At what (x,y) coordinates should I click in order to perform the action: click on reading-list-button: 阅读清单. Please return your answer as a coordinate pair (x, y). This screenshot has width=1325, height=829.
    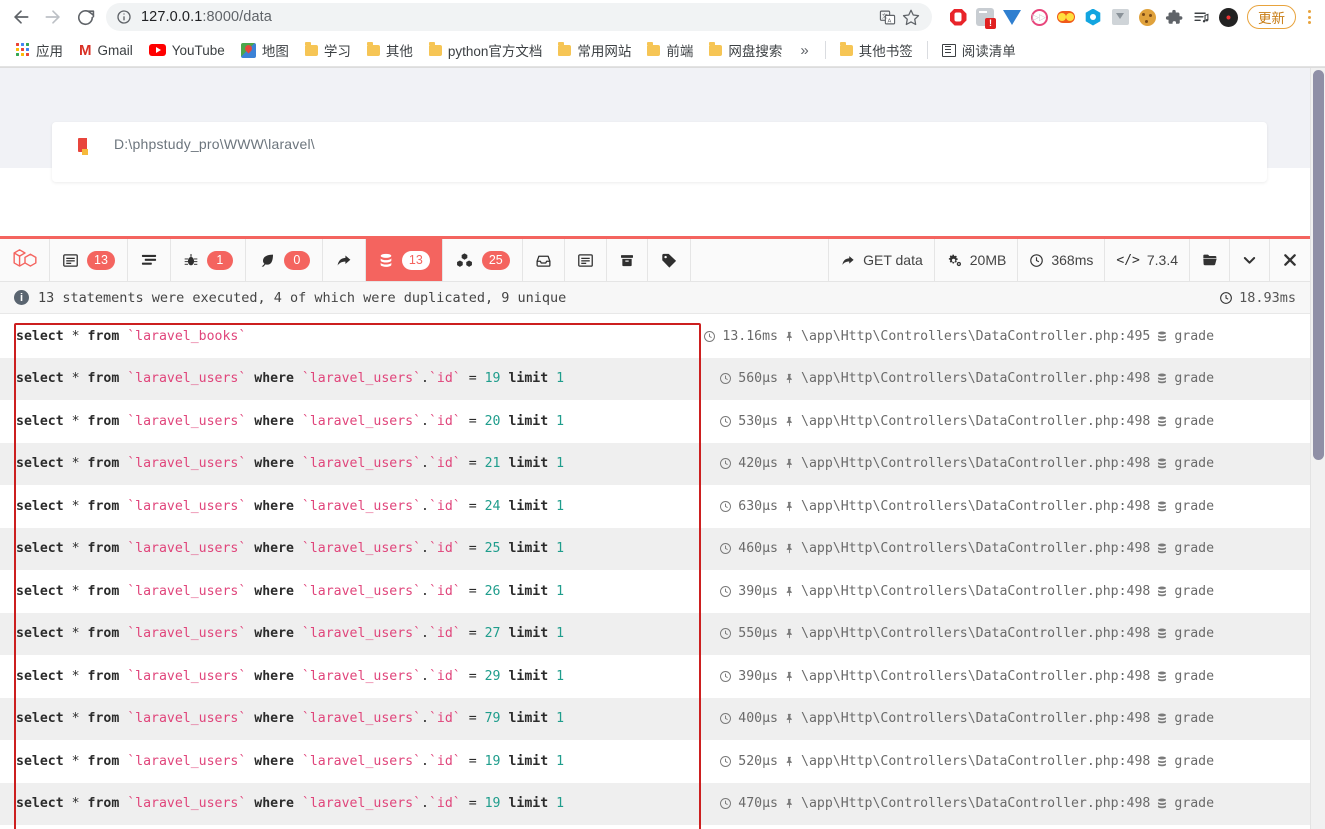
    Looking at the image, I should click on (979, 50).